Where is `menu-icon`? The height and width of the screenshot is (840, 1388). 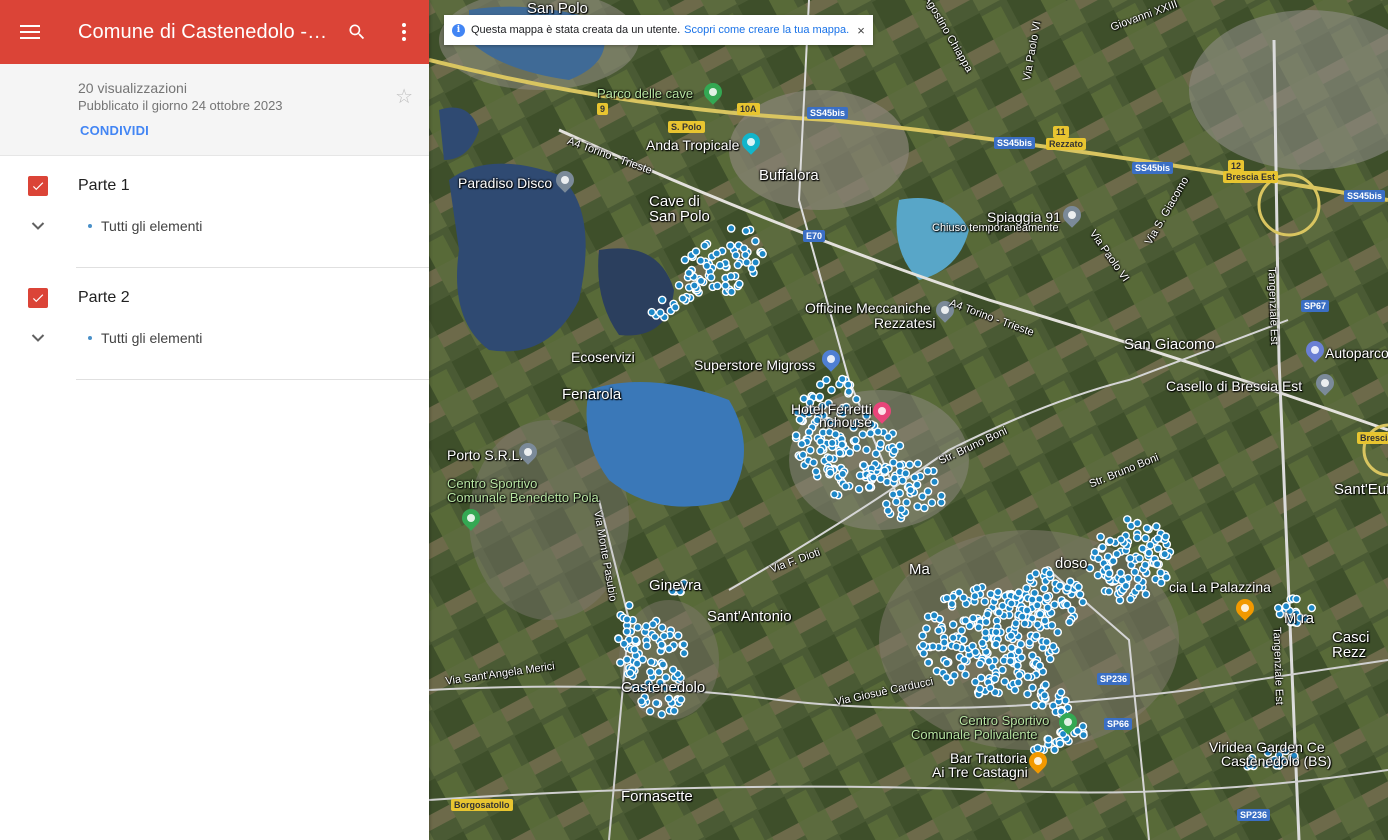 menu-icon is located at coordinates (30, 32).